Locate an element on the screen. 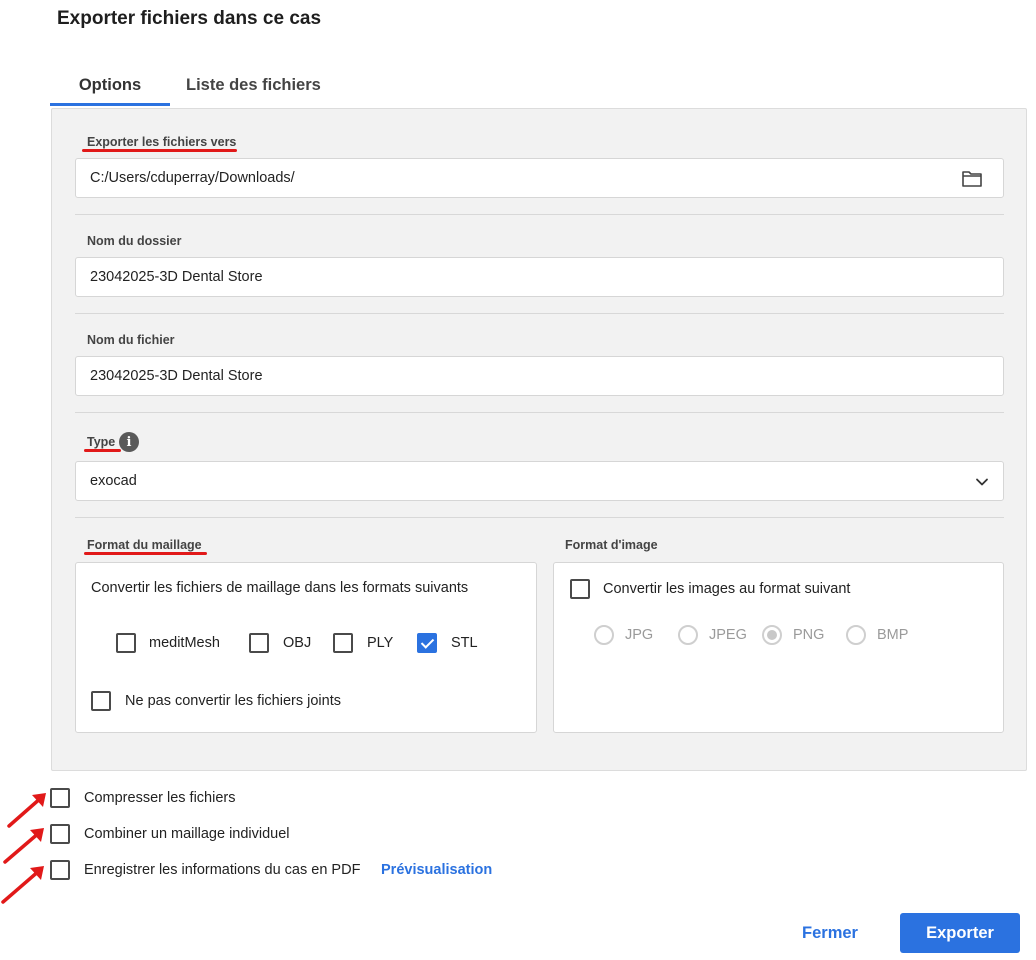 The width and height of the screenshot is (1036, 960). mesh-format-label: Format du maillage is located at coordinates (144, 545).